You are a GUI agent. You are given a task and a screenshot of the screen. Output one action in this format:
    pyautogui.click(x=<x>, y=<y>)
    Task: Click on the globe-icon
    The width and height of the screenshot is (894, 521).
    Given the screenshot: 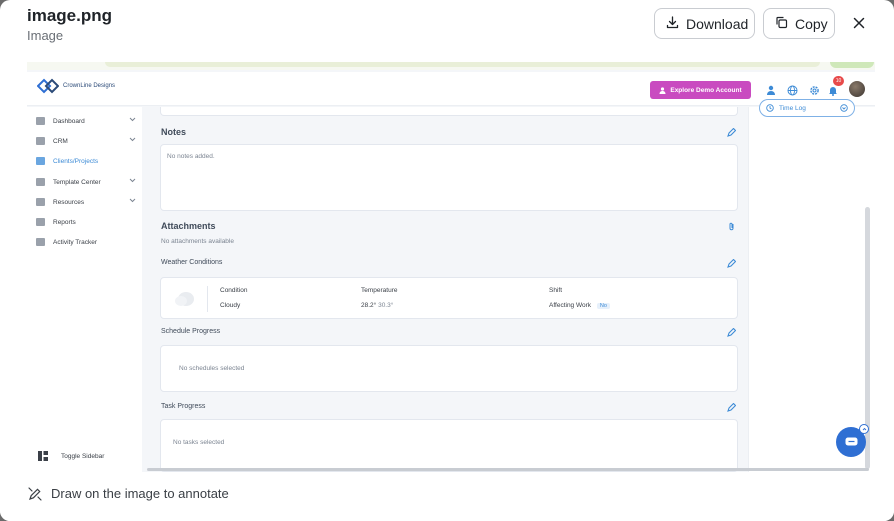 What is the action you would take?
    pyautogui.click(x=792, y=90)
    